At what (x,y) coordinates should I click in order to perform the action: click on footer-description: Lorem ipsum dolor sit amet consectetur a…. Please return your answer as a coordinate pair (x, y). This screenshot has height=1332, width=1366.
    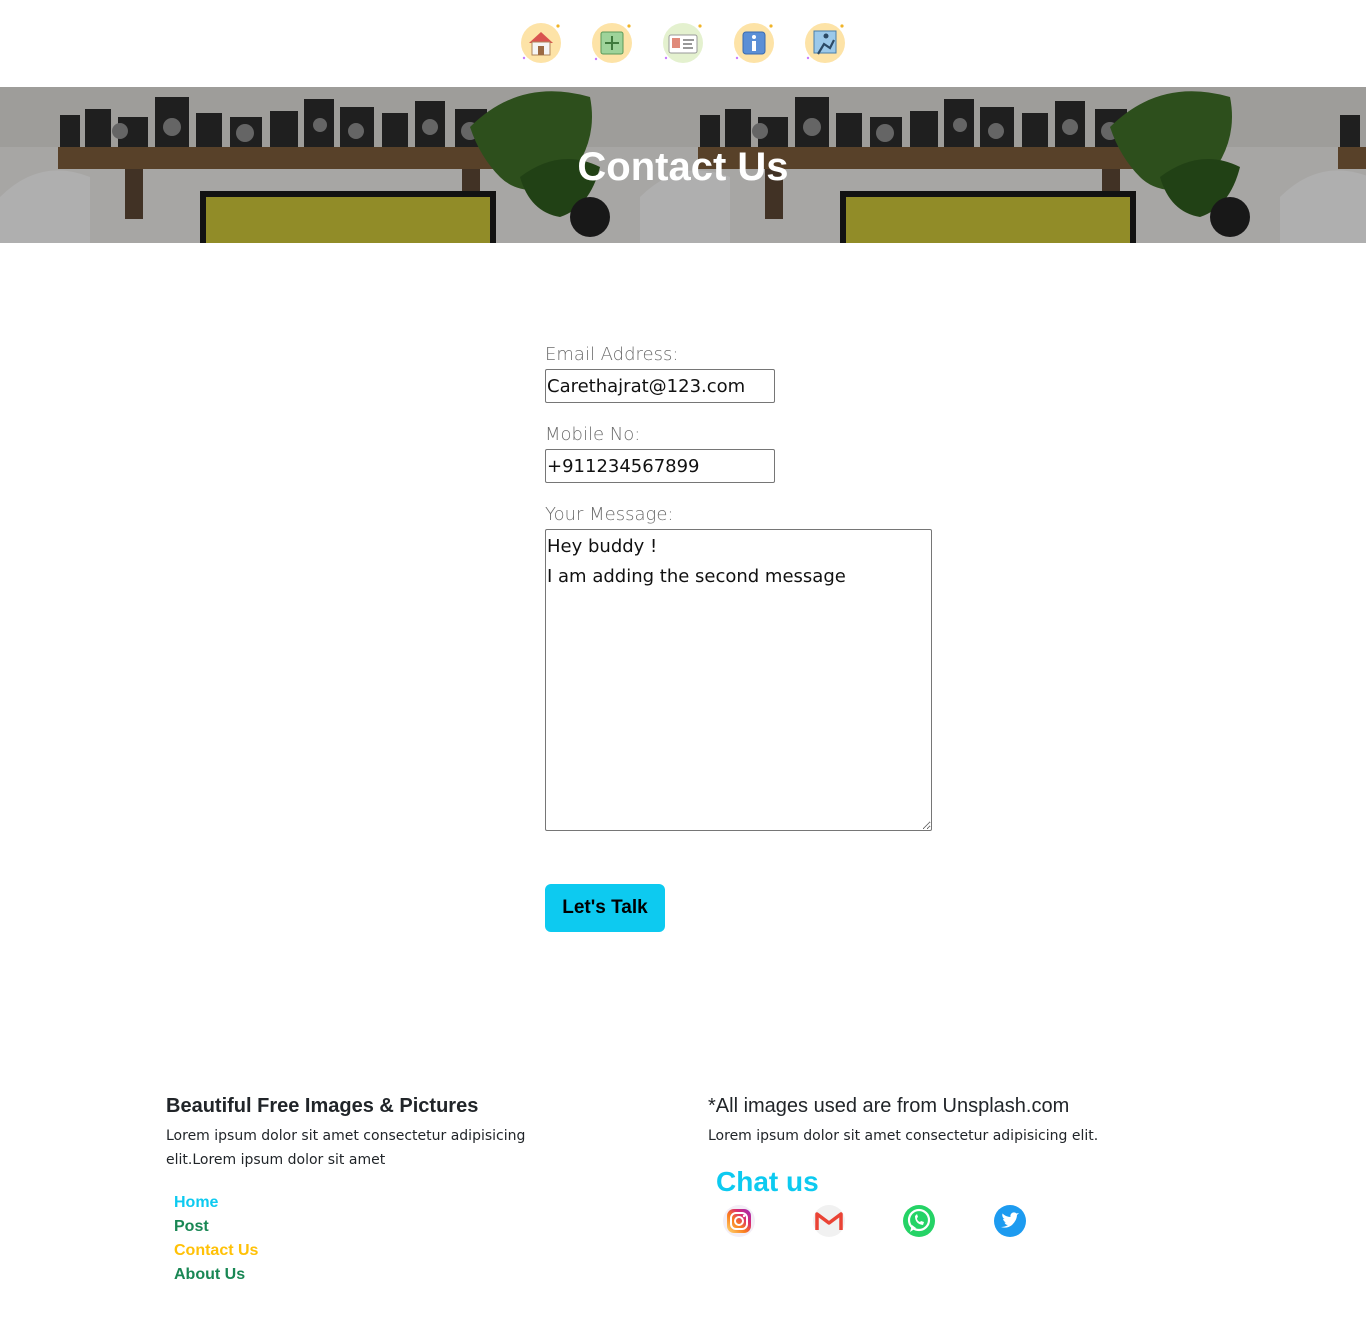
    Looking at the image, I should click on (346, 1148).